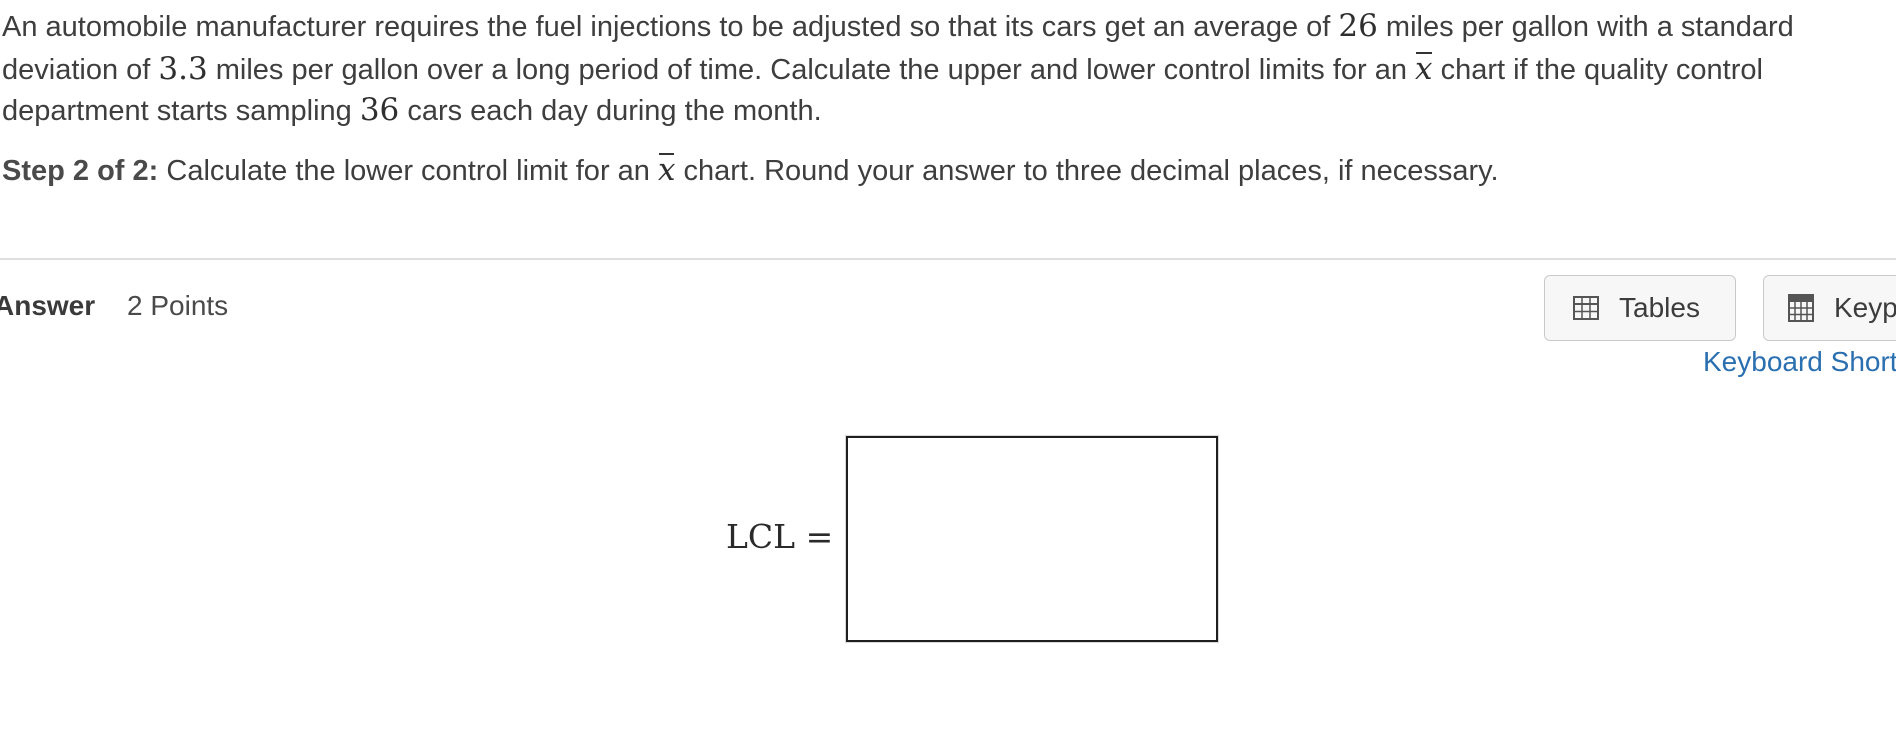  What do you see at coordinates (1358, 26) in the screenshot?
I see `mean-value: 26` at bounding box center [1358, 26].